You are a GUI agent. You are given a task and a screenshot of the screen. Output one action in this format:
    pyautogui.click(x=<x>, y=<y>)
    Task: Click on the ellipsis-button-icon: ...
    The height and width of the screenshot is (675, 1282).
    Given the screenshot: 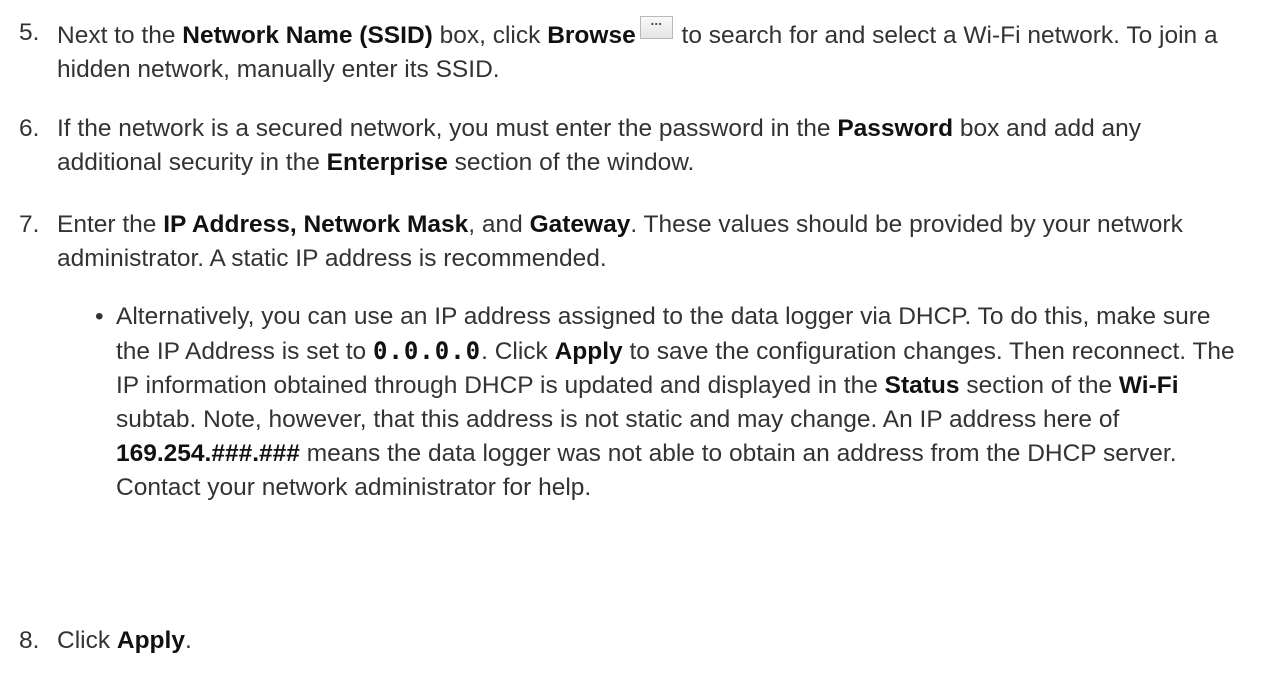 What is the action you would take?
    pyautogui.click(x=656, y=25)
    